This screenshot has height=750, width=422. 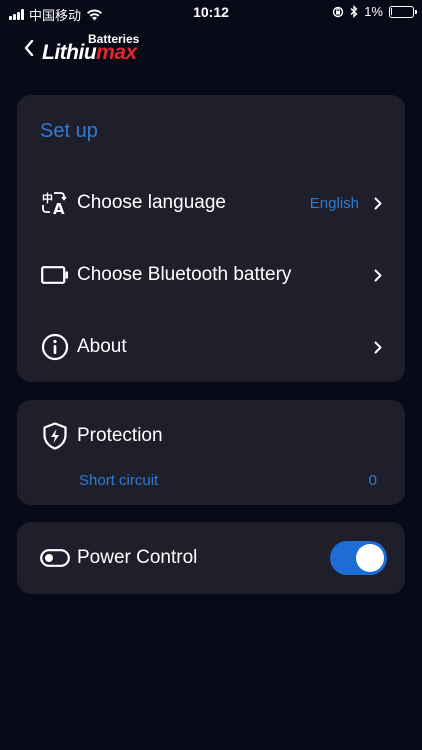 What do you see at coordinates (211, 12) in the screenshot?
I see `status-bar: 中国移动 10:12 1%` at bounding box center [211, 12].